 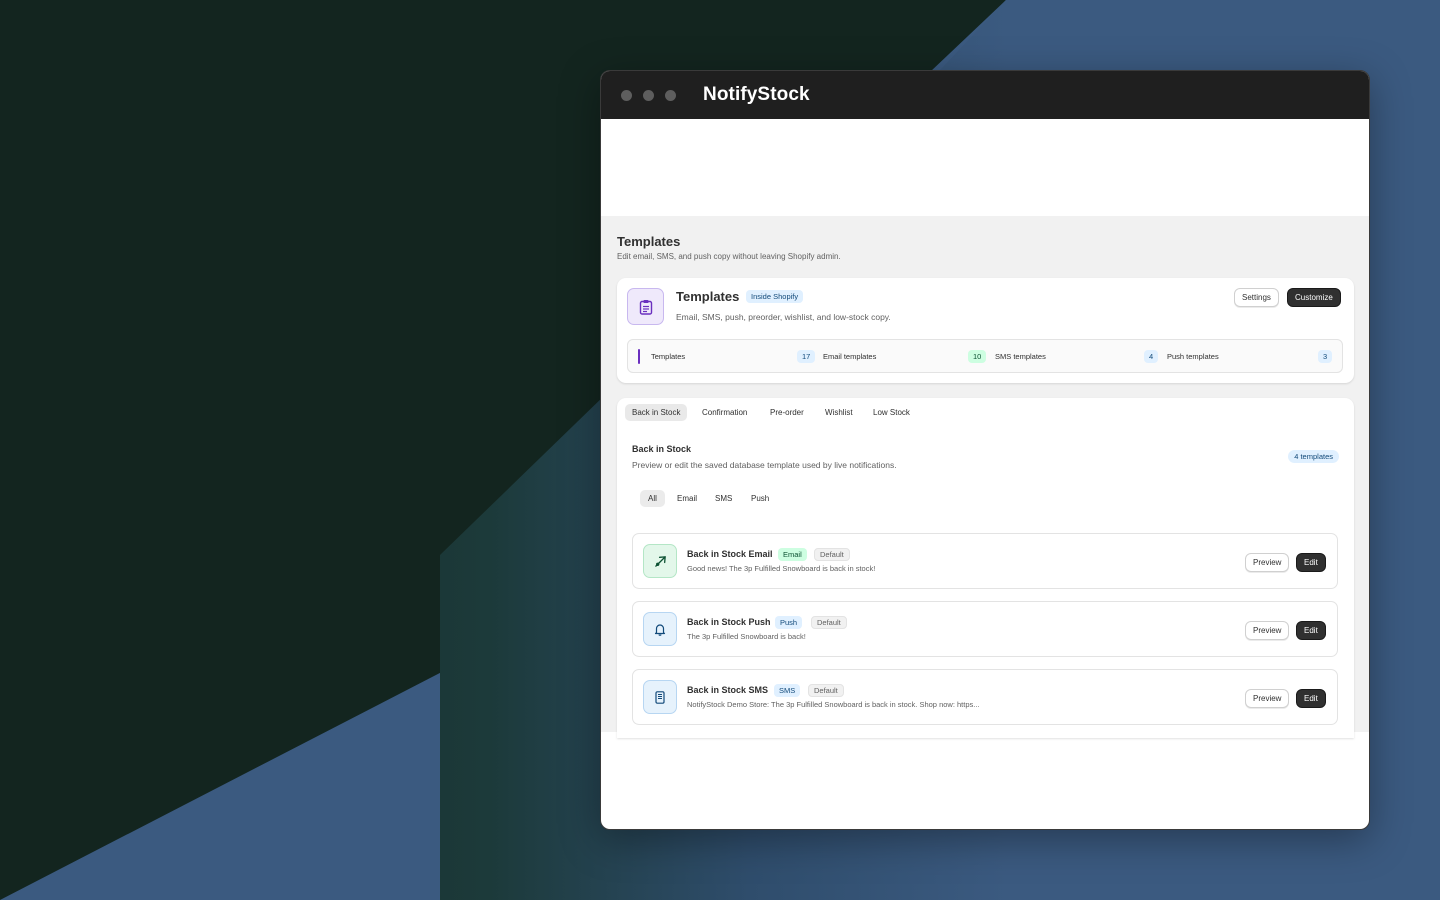 I want to click on template-count-badge: 4 templates, so click(x=1313, y=456).